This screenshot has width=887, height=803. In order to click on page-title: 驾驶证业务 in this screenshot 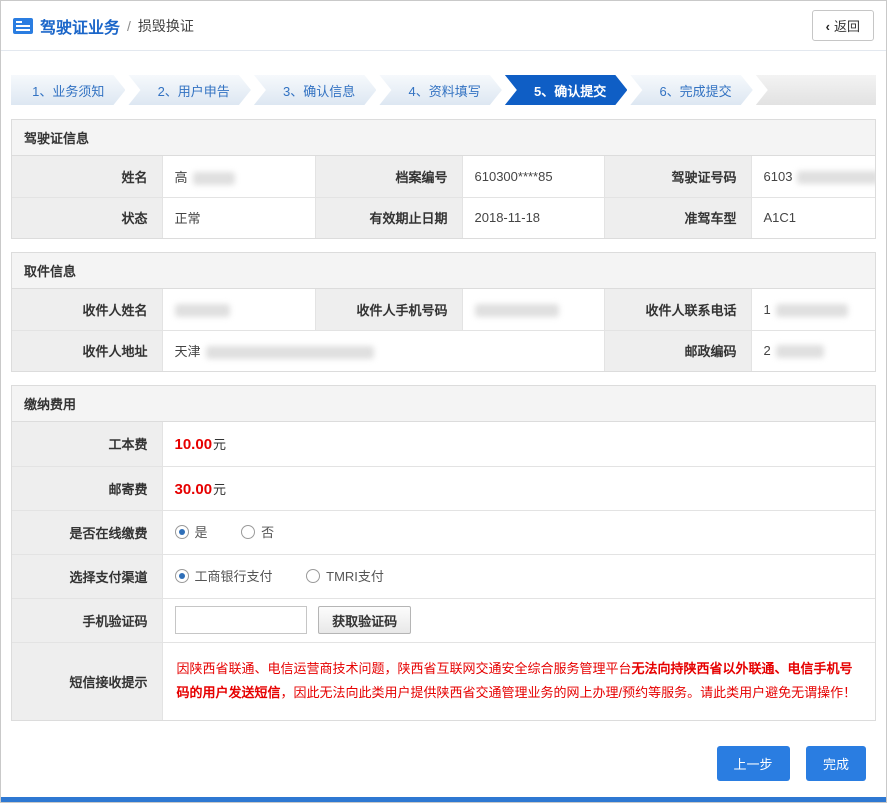, I will do `click(80, 28)`.